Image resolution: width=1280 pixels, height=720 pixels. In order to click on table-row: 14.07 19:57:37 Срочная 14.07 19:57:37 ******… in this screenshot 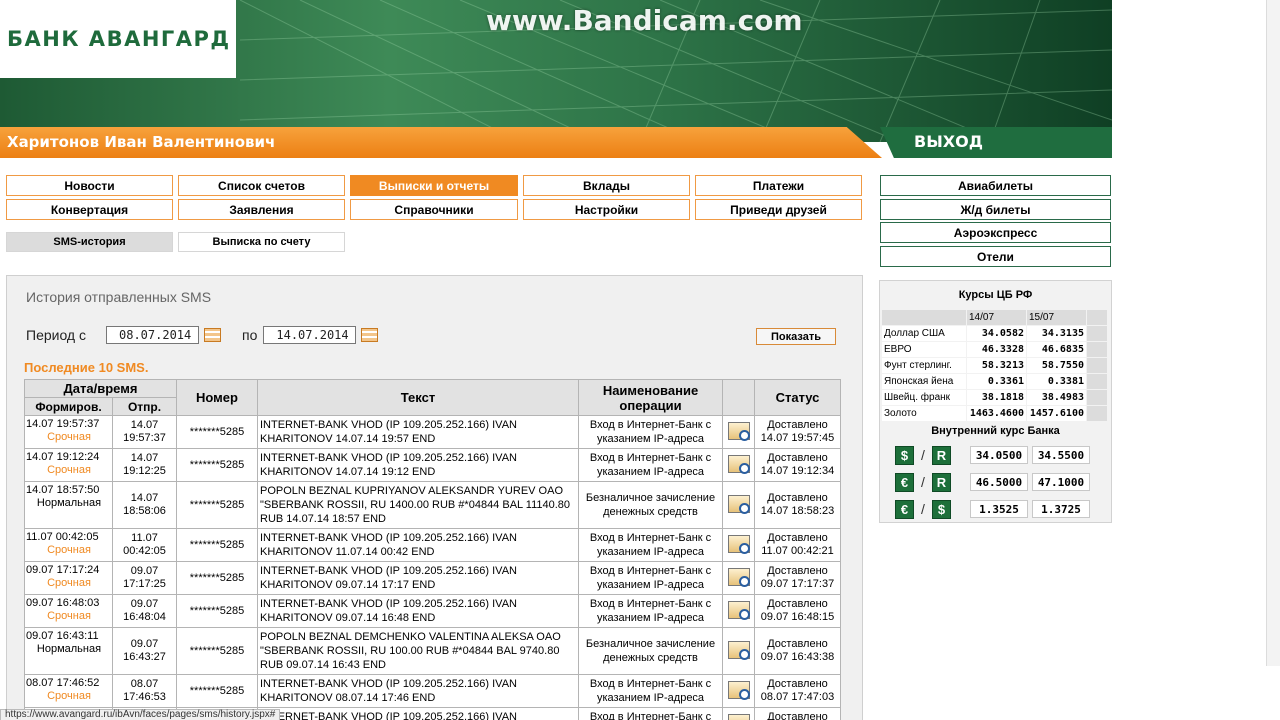, I will do `click(432, 432)`.